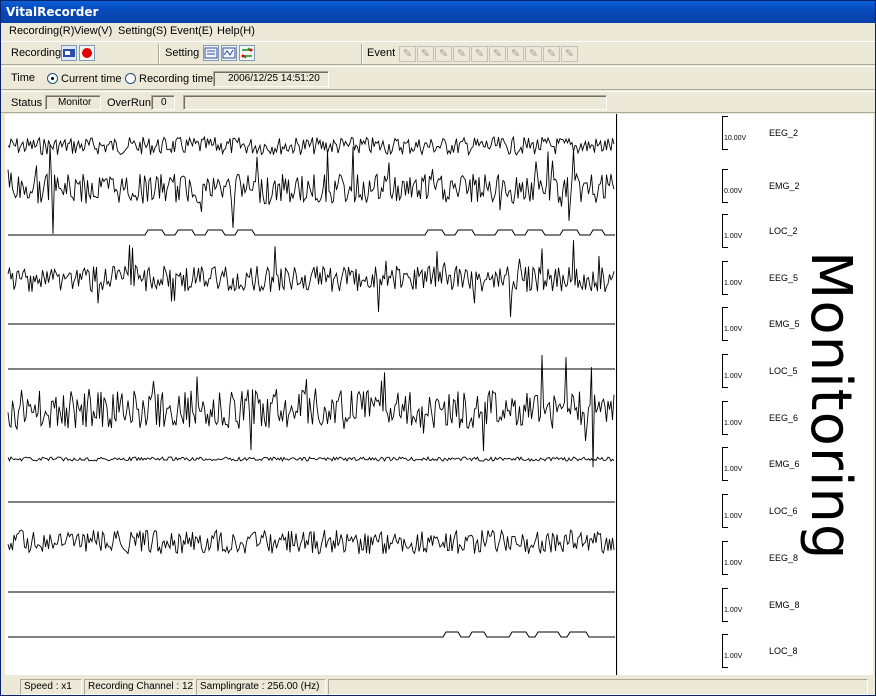 This screenshot has height=696, width=876. Describe the element at coordinates (784, 186) in the screenshot. I see `channel-label: EMG_2` at that location.